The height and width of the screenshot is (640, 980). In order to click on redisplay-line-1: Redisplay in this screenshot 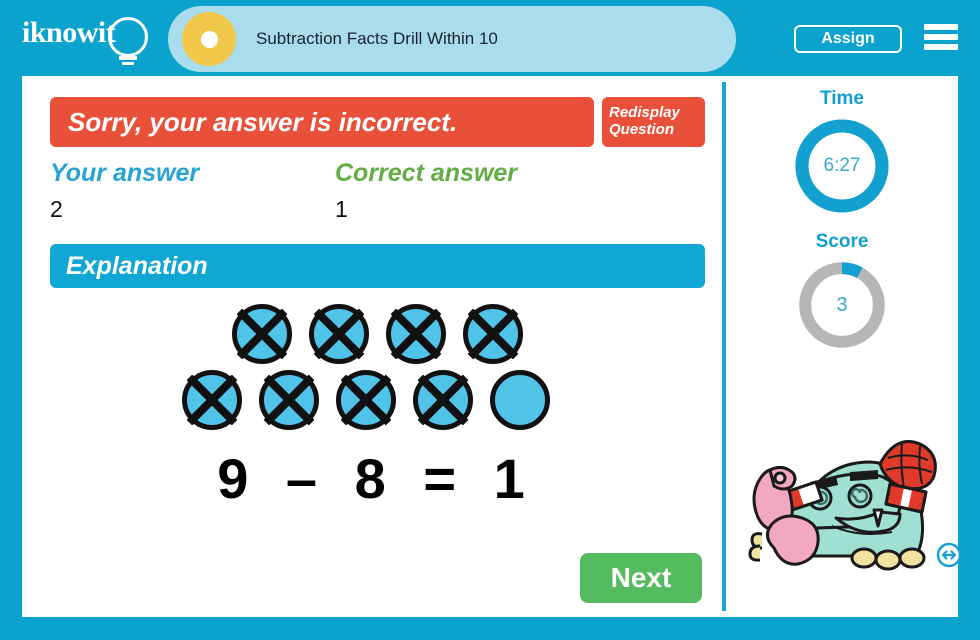, I will do `click(644, 112)`.